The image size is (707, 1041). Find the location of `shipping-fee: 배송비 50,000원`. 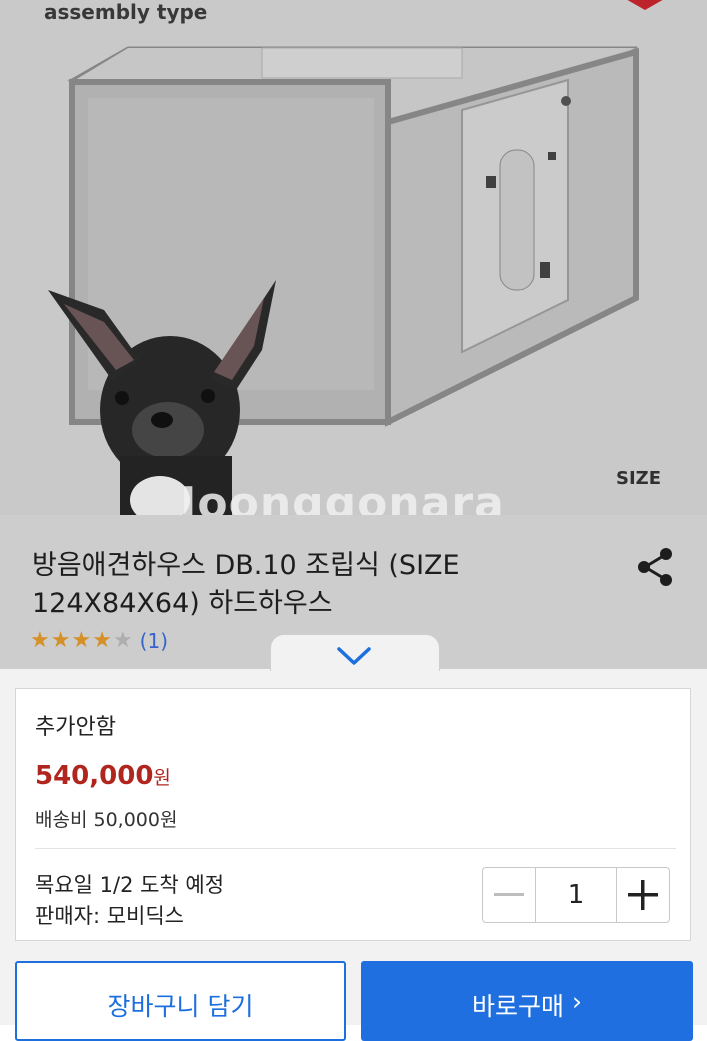

shipping-fee: 배송비 50,000원 is located at coordinates (106, 820).